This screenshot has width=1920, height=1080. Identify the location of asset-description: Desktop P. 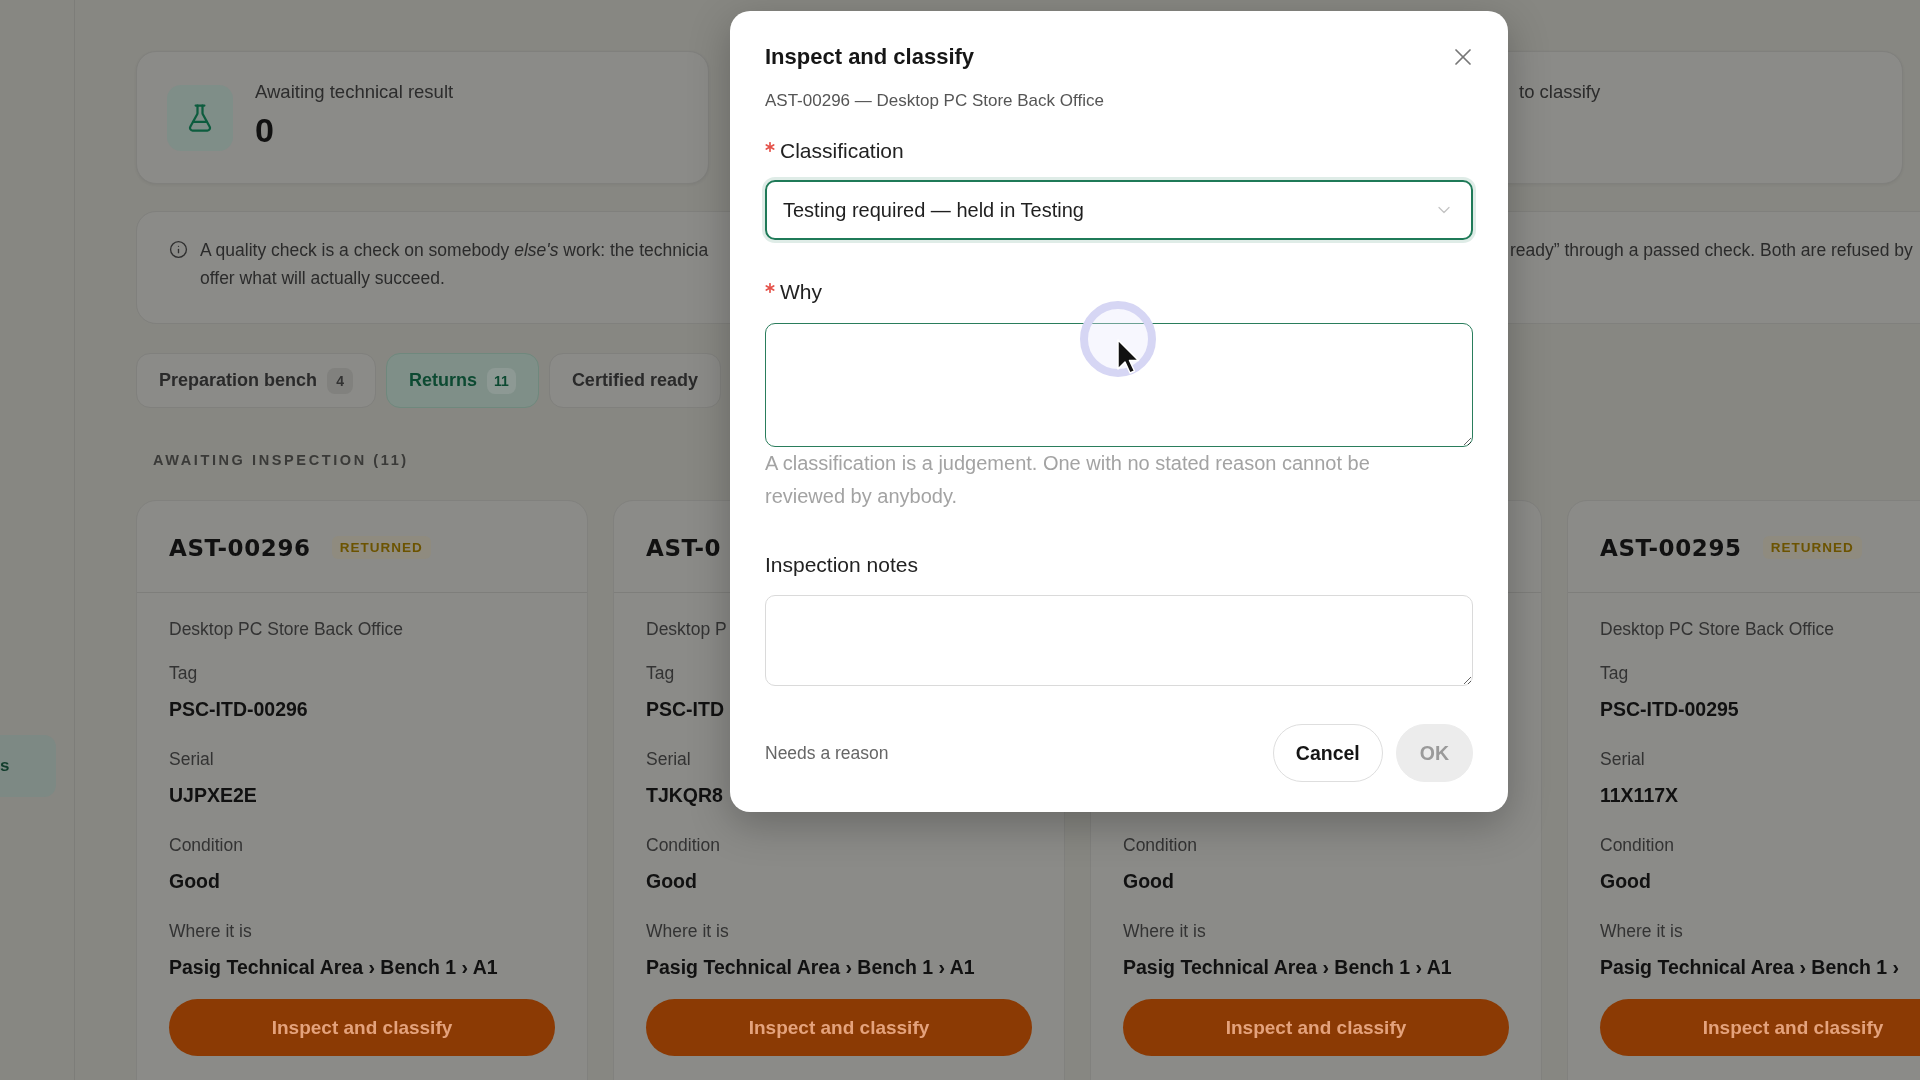
(686, 629).